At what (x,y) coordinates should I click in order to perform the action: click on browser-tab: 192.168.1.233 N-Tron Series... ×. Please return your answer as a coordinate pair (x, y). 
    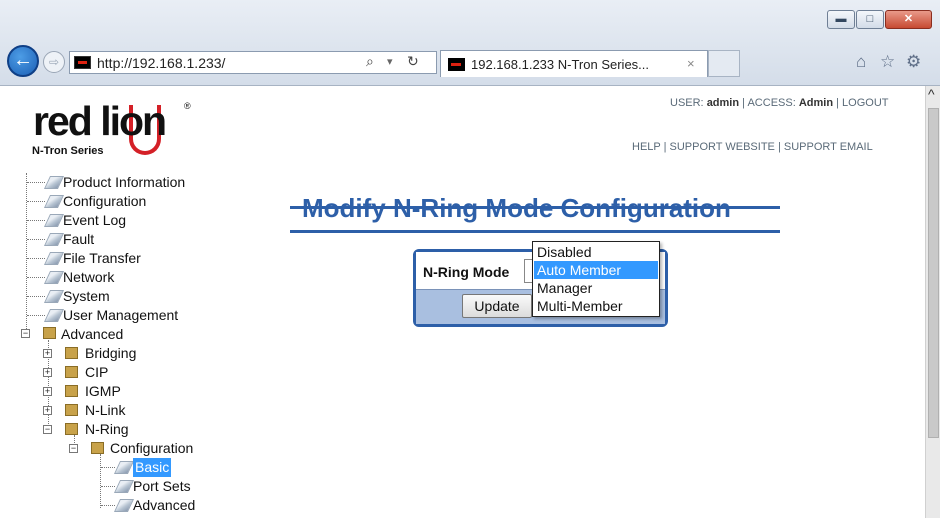
    Looking at the image, I should click on (574, 63).